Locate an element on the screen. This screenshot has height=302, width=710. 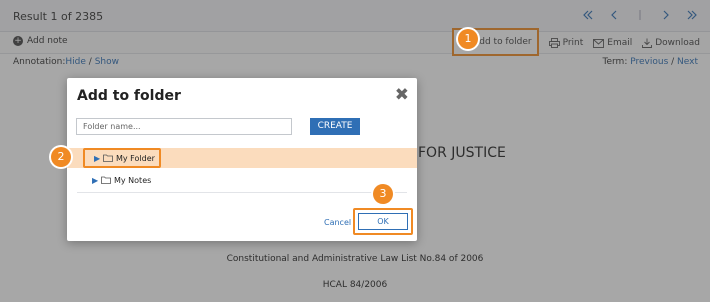
dialog-title: Add to folder is located at coordinates (129, 96).